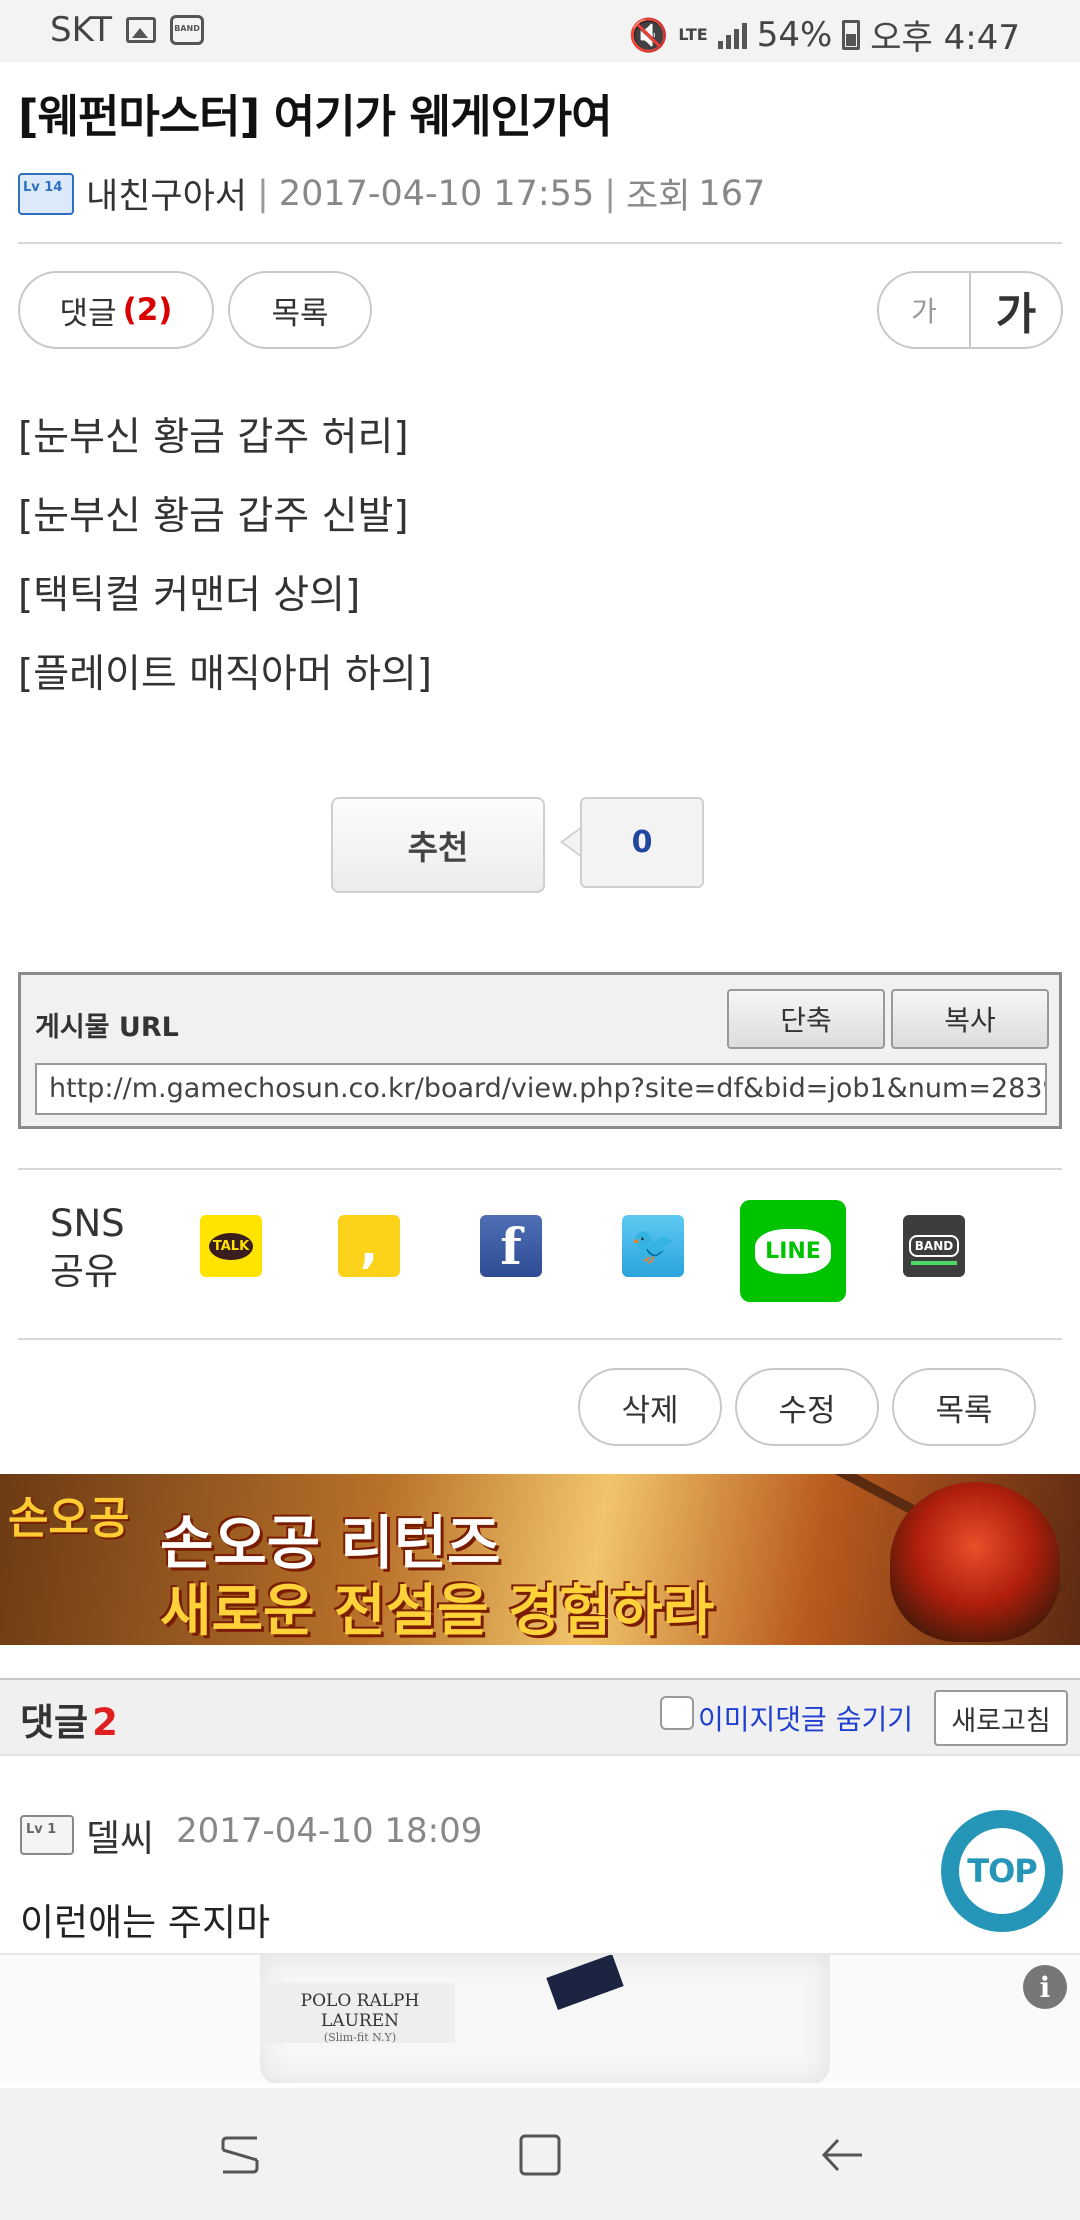 The height and width of the screenshot is (2220, 1080). Describe the element at coordinates (658, 197) in the screenshot. I see `views-label: 조회` at that location.